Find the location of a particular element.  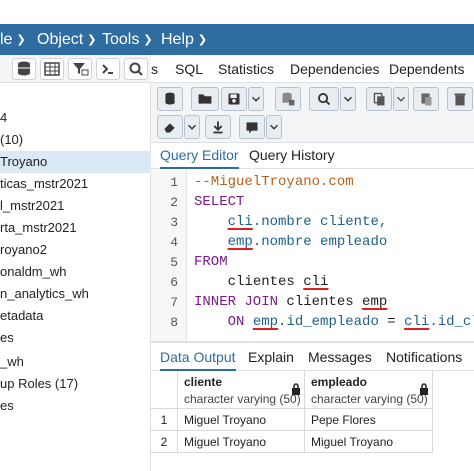

copy-options-caret is located at coordinates (401, 99).